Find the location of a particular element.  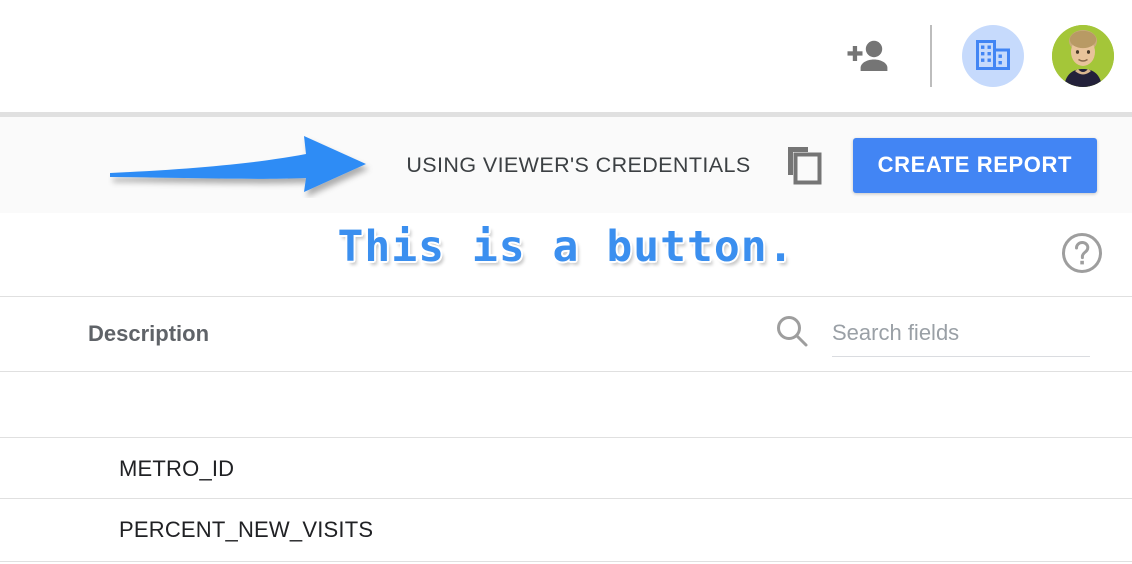

search-fields-container is located at coordinates (932, 334).